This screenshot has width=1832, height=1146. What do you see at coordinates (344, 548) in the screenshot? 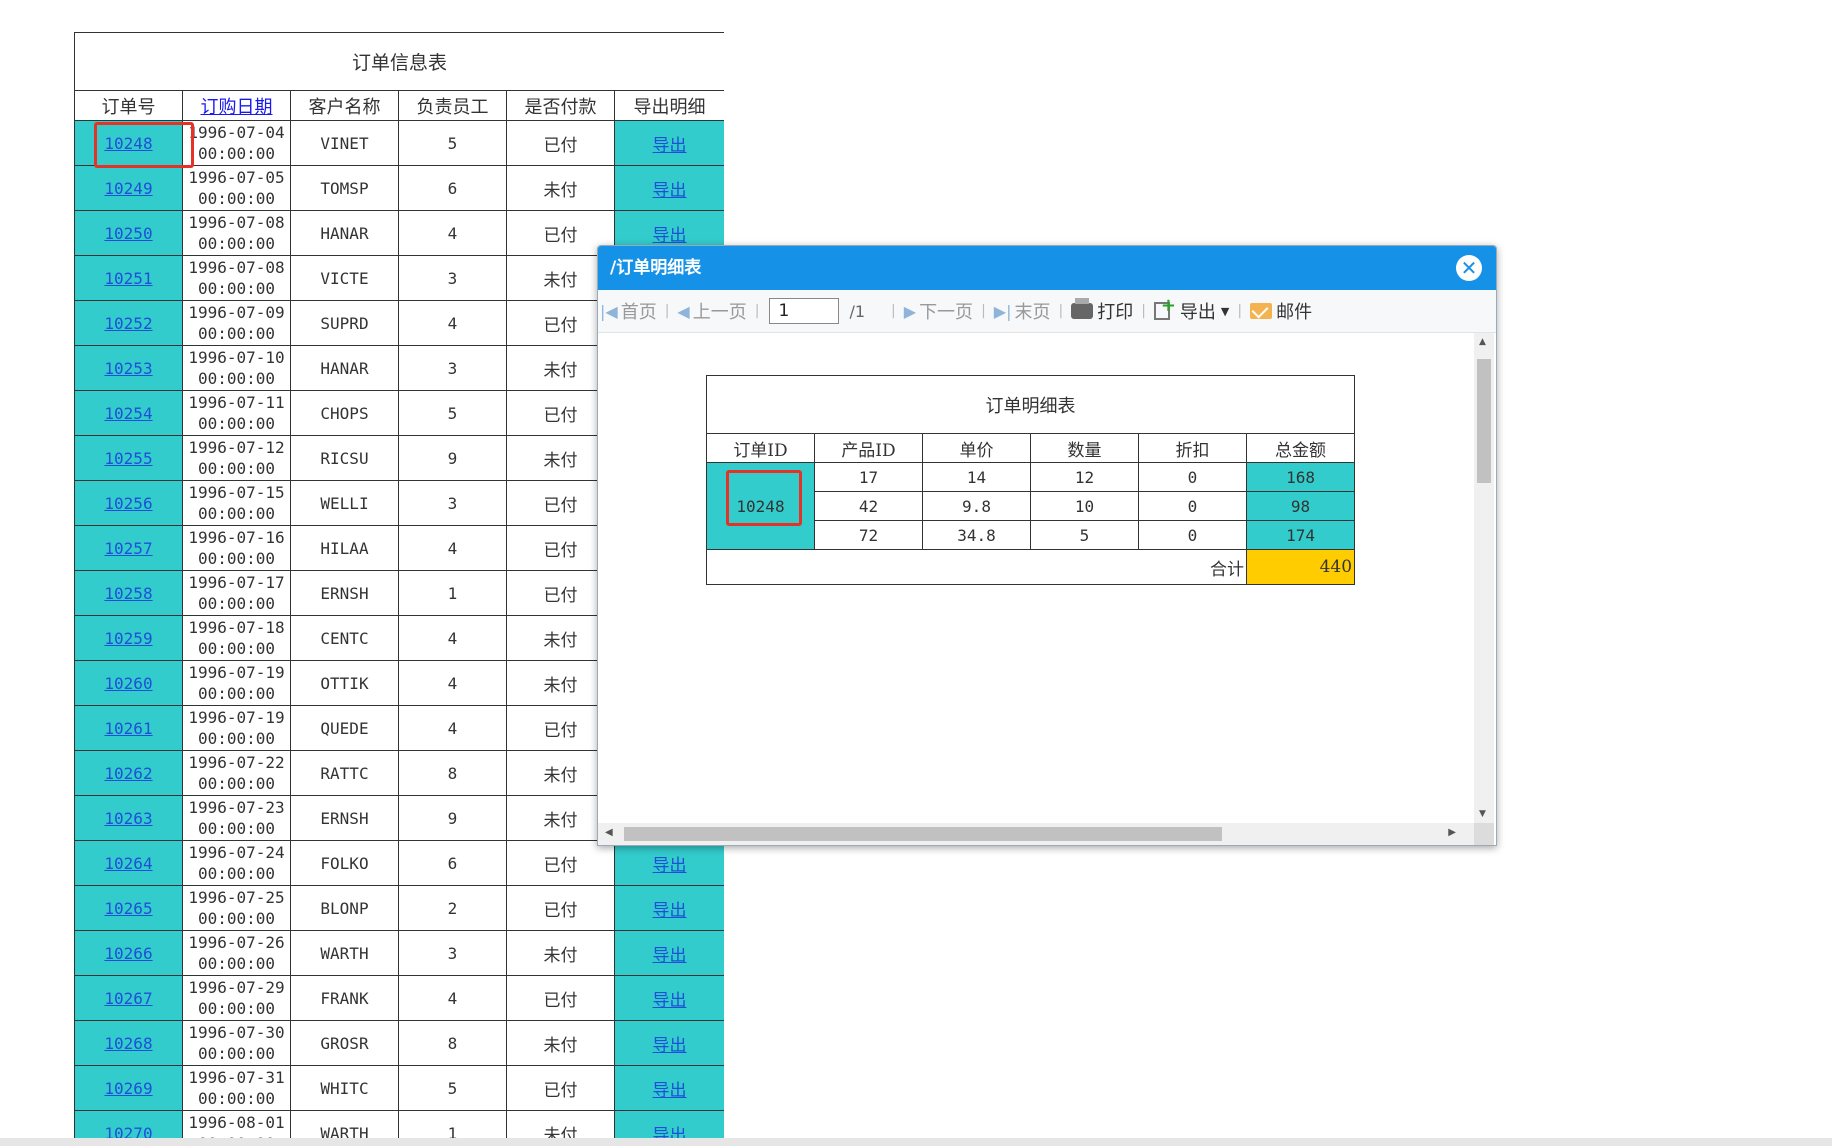
I see `customer-cell: HILAA` at bounding box center [344, 548].